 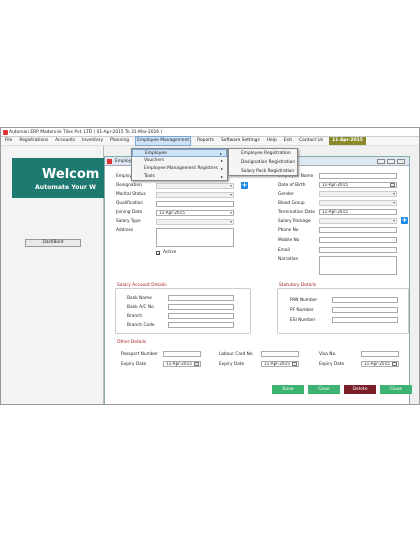 What do you see at coordinates (272, 141) in the screenshot?
I see `menu-help: Help` at bounding box center [272, 141].